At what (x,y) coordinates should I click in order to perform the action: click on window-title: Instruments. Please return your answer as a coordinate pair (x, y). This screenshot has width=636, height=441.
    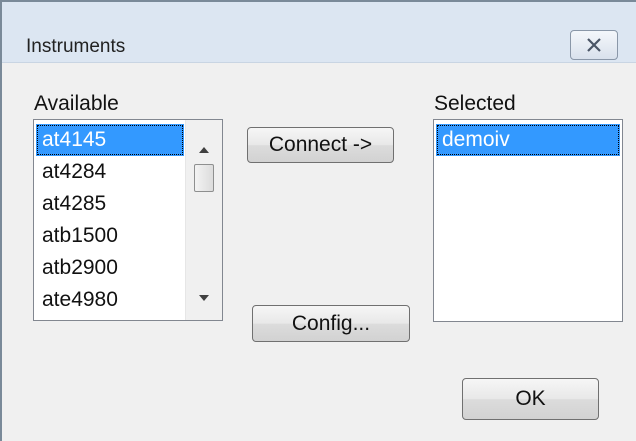
    Looking at the image, I should click on (76, 46).